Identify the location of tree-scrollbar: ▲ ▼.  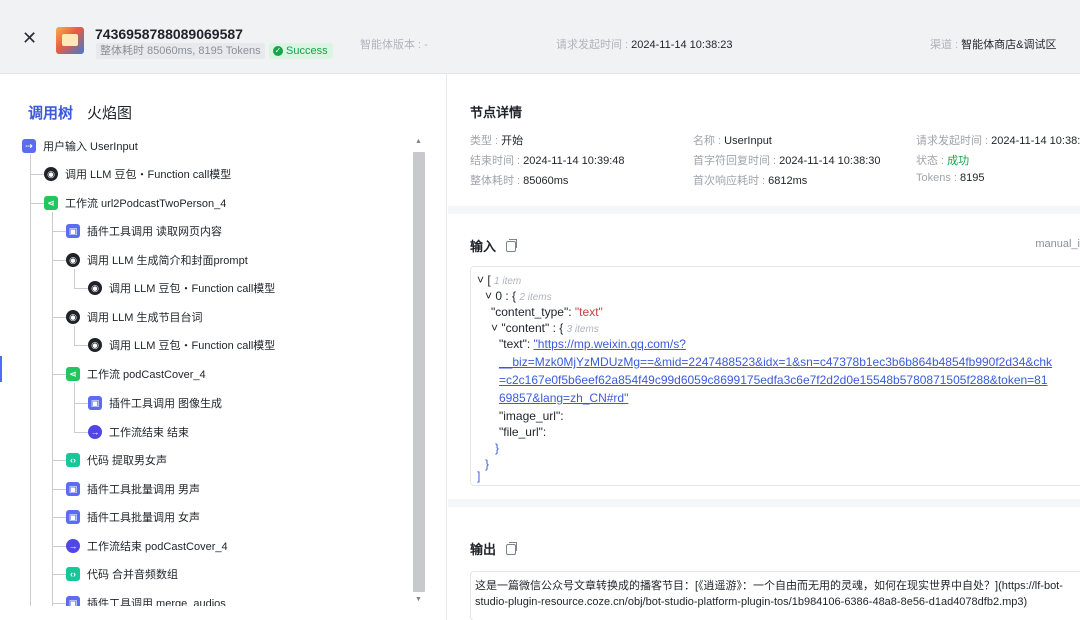
(419, 371).